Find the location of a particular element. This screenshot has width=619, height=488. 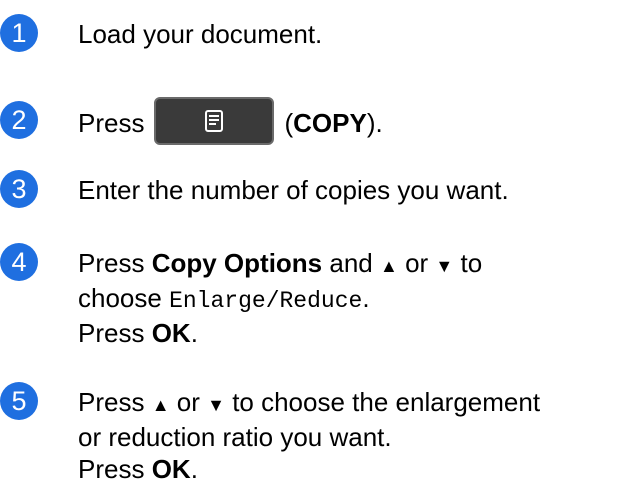

copy-label: COPY is located at coordinates (330, 122).